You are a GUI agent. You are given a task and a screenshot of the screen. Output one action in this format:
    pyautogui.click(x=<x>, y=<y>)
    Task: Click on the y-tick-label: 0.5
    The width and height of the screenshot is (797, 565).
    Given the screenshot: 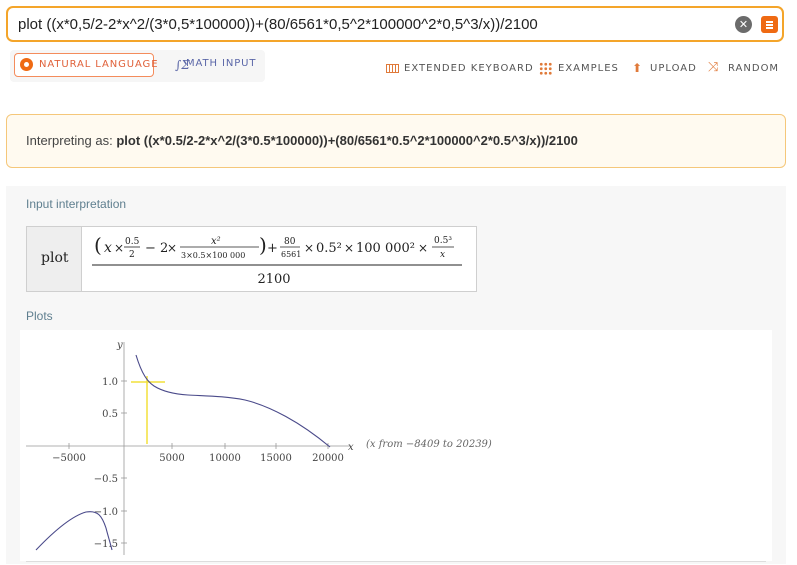 What is the action you would take?
    pyautogui.click(x=110, y=414)
    